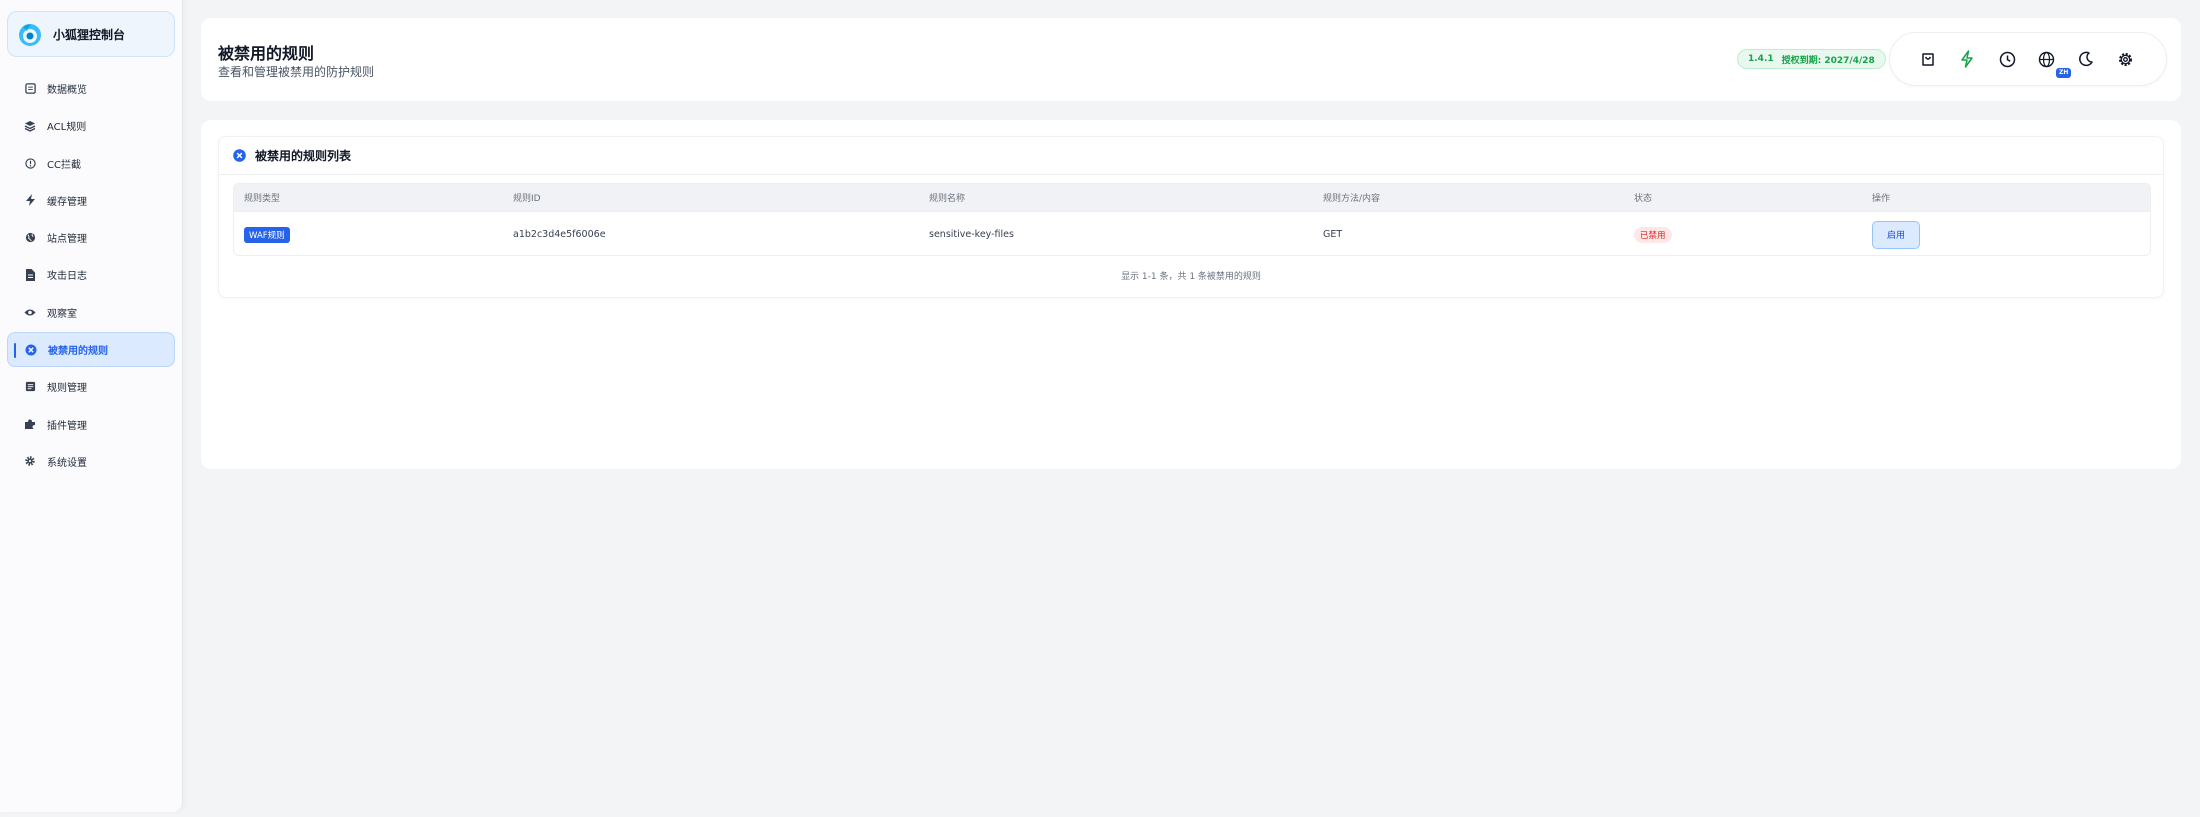  Describe the element at coordinates (30, 35) in the screenshot. I see `fox-logo-icon` at that location.